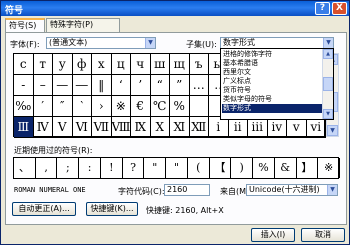  I want to click on symbol-cell: ※, so click(121, 106).